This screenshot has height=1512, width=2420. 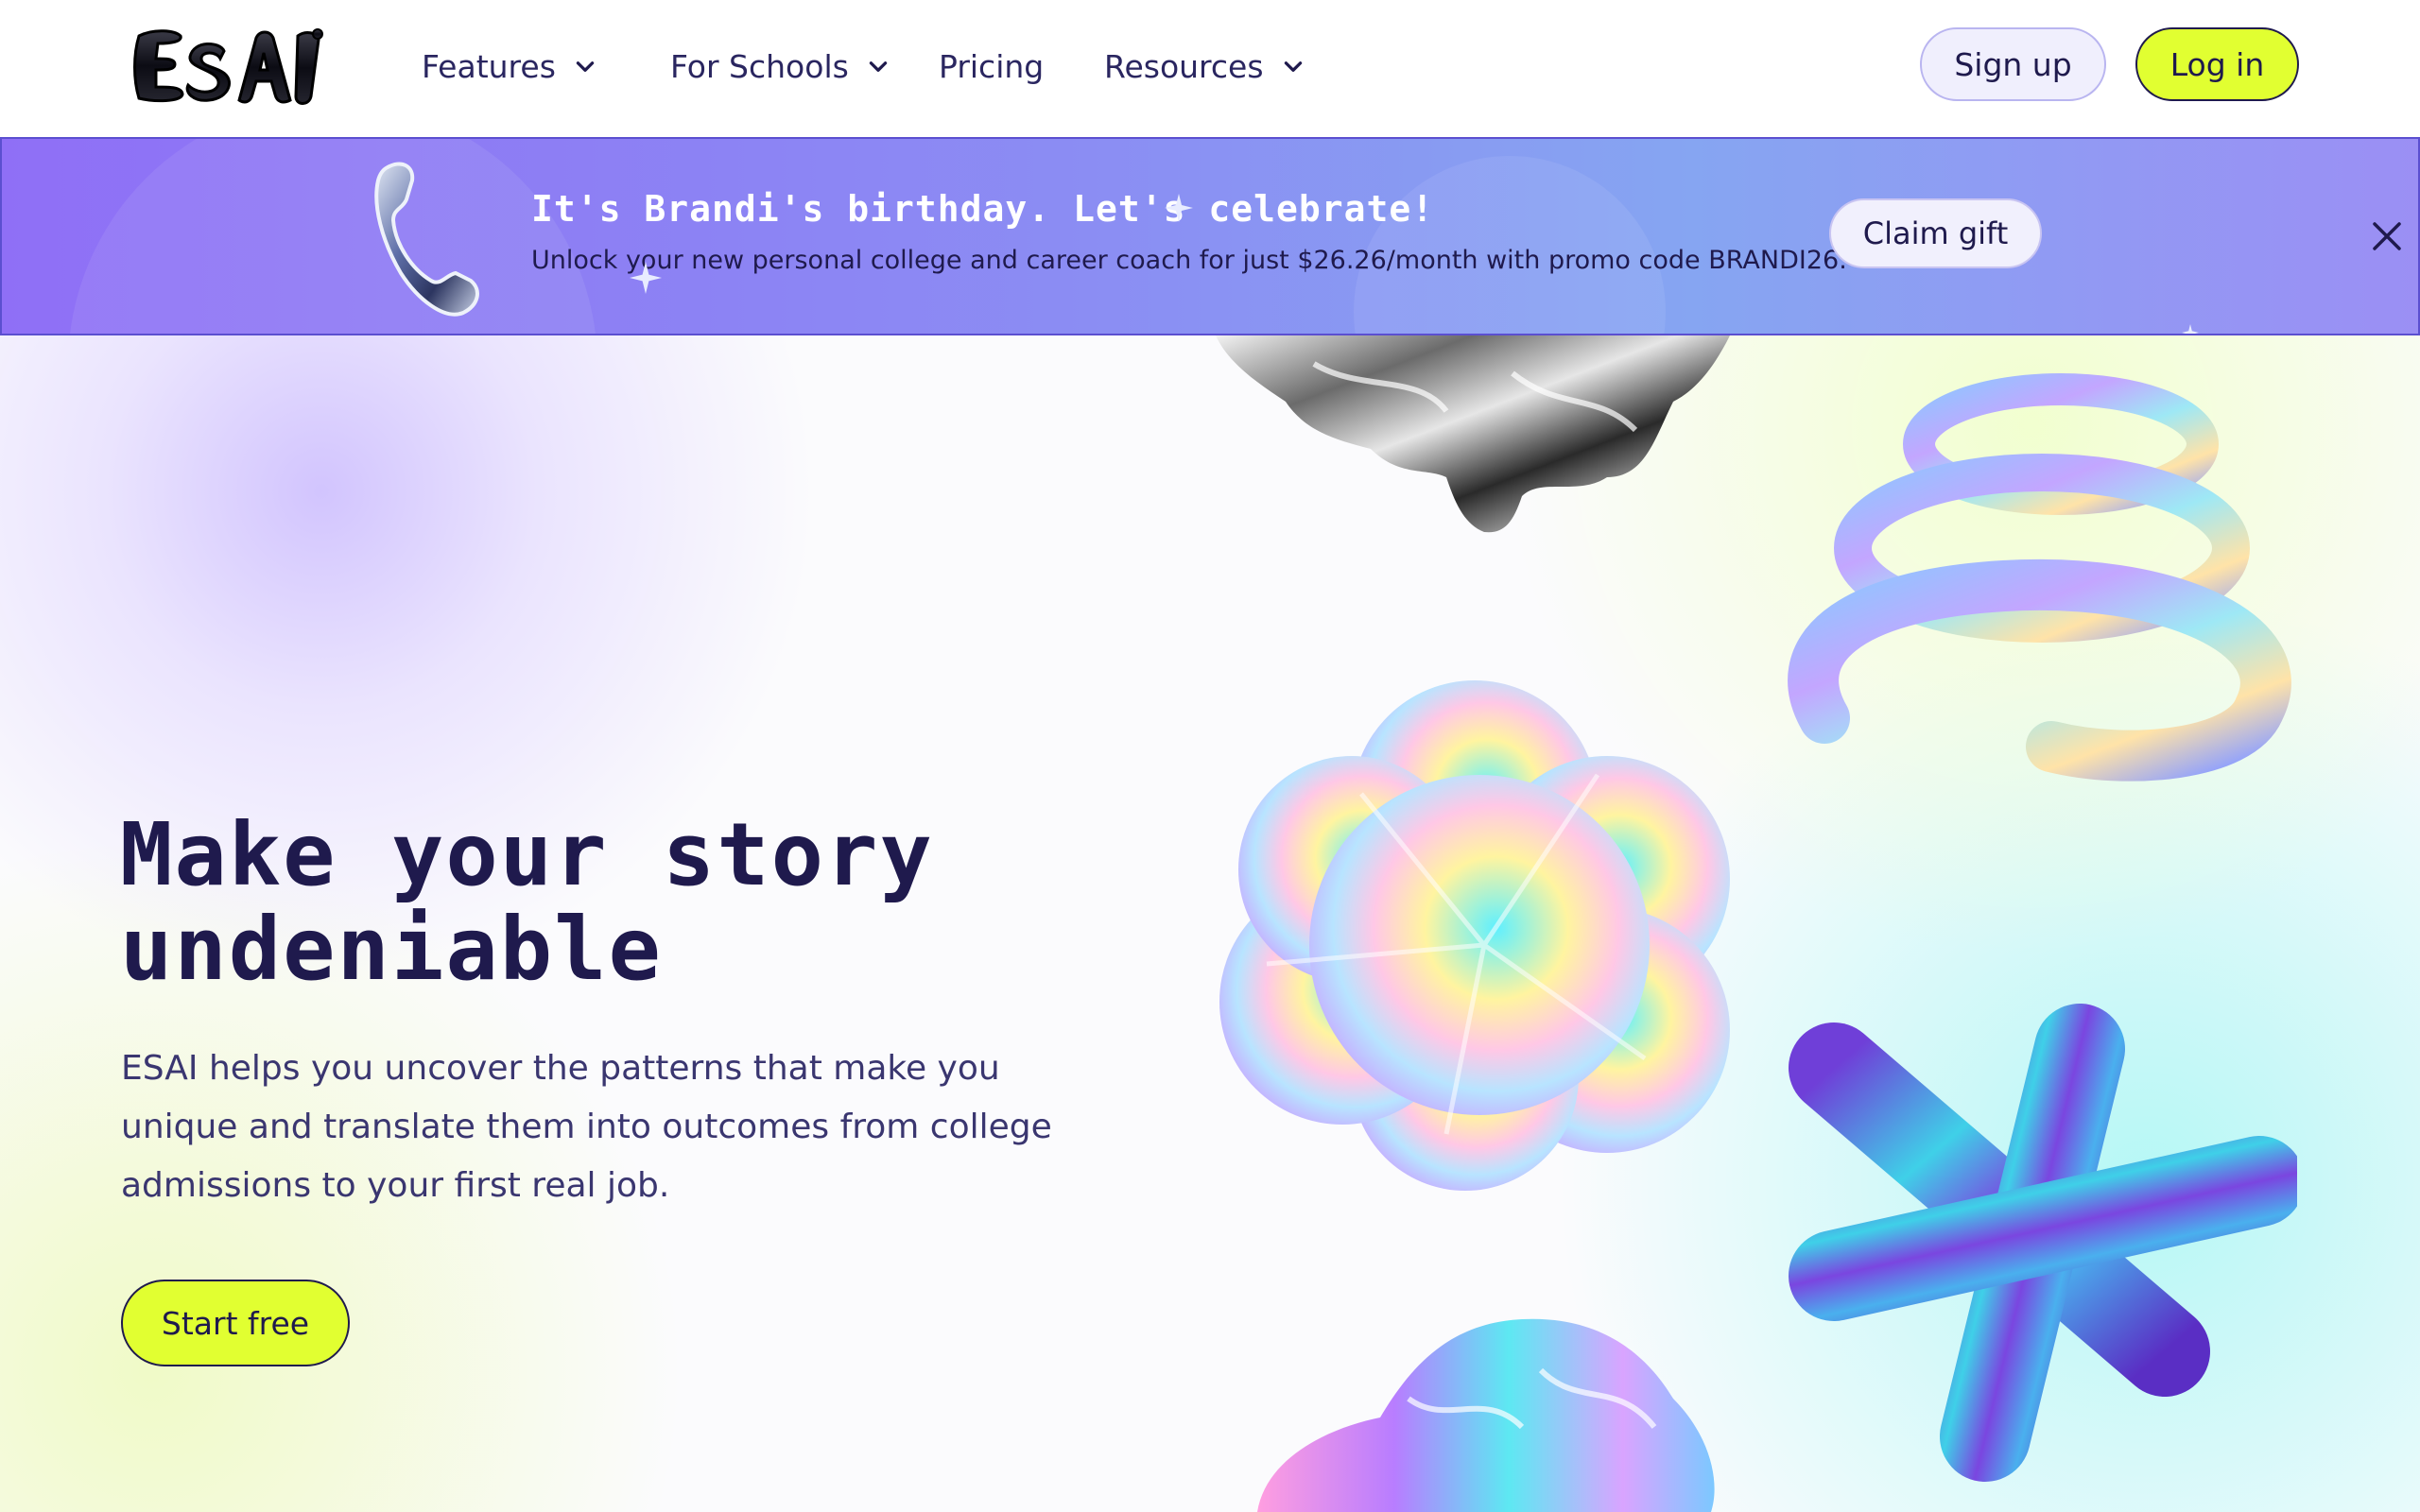 What do you see at coordinates (1473, 434) in the screenshot?
I see `chrome-blob-image` at bounding box center [1473, 434].